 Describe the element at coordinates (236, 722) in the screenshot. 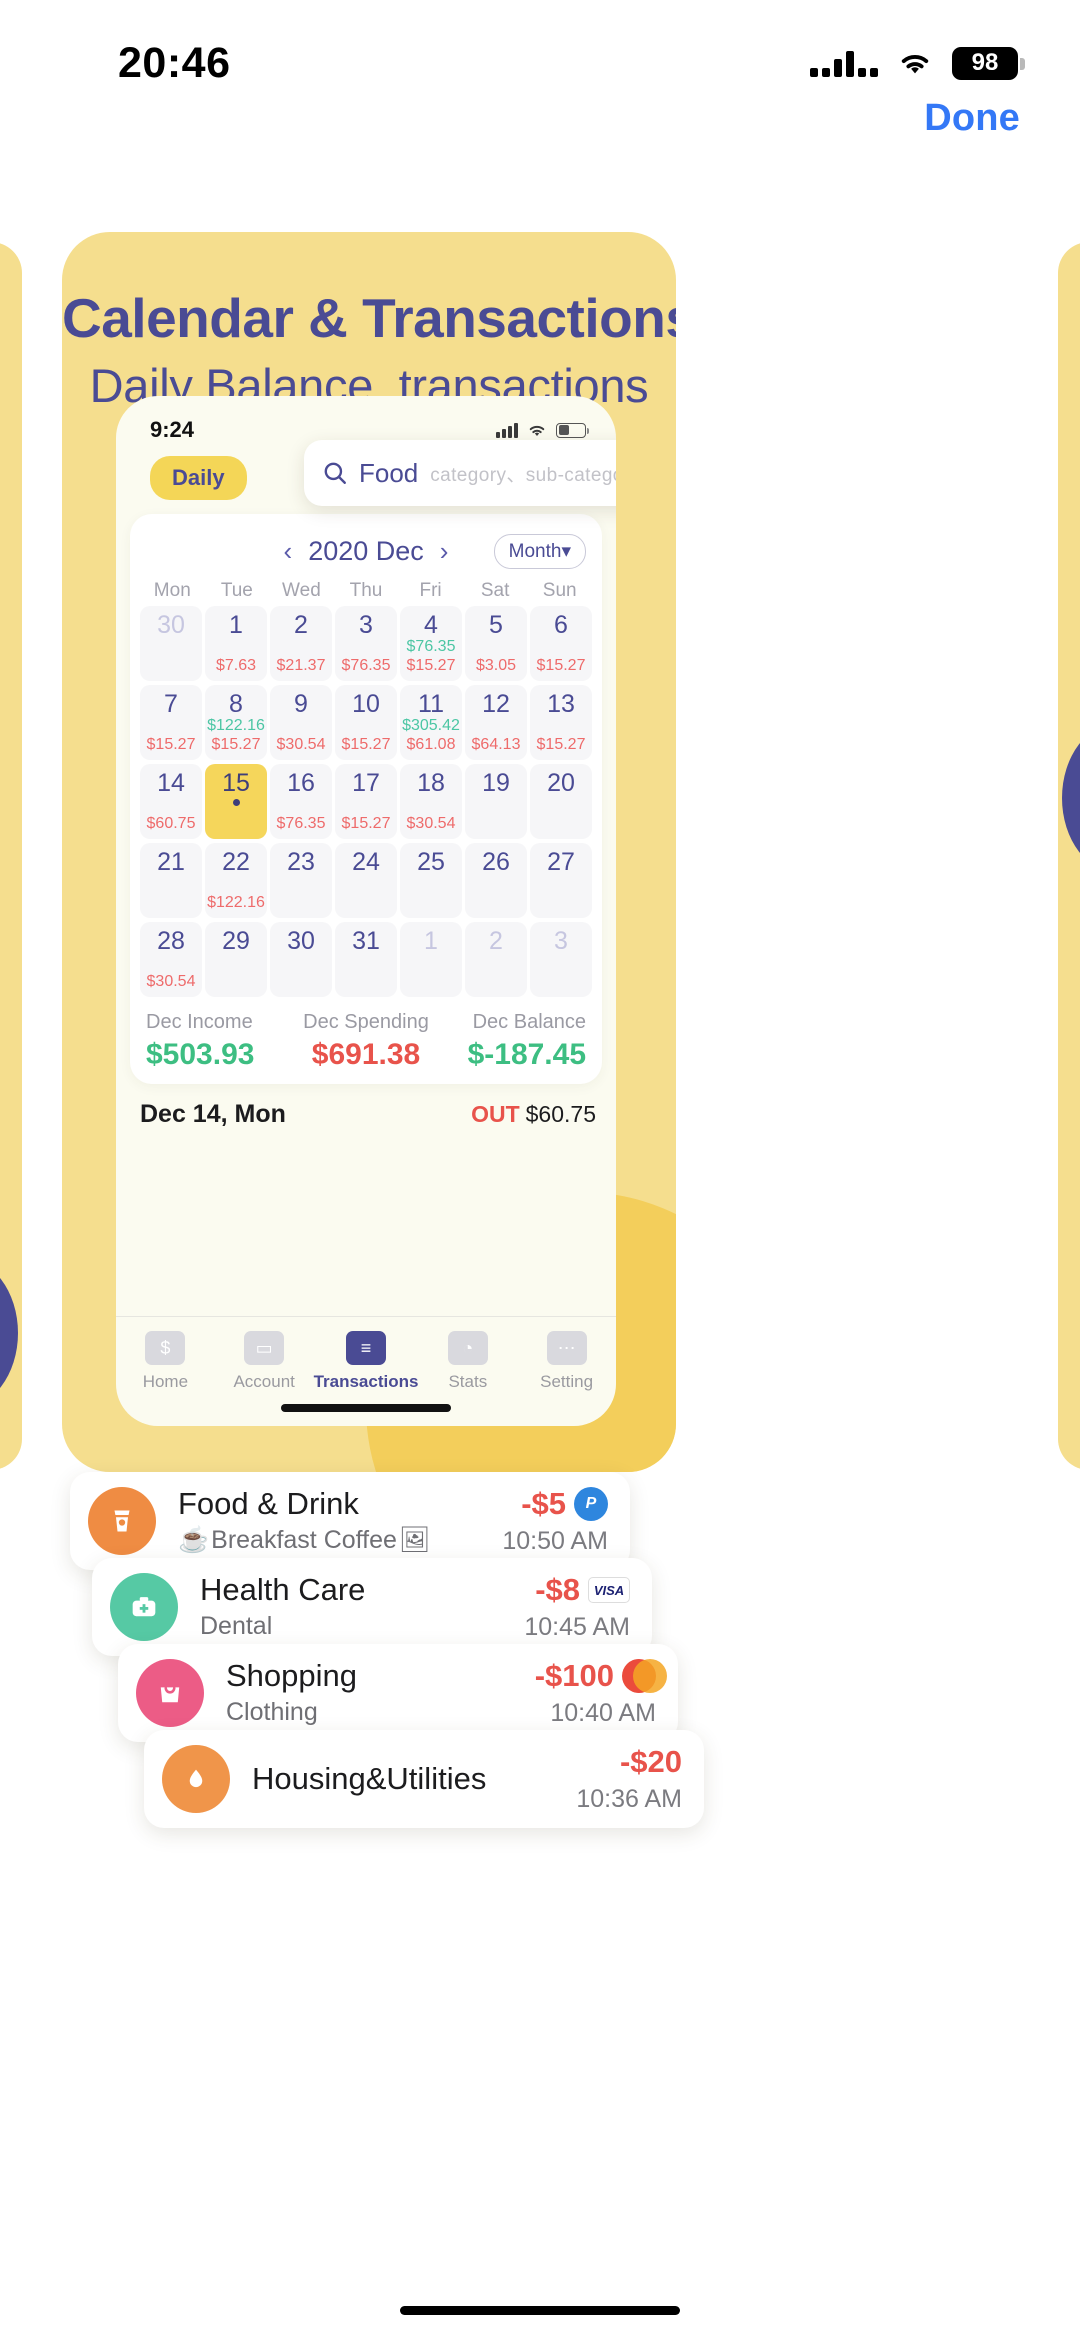

I see `calendar-day-cell: 8 $122.16 $15.27` at that location.